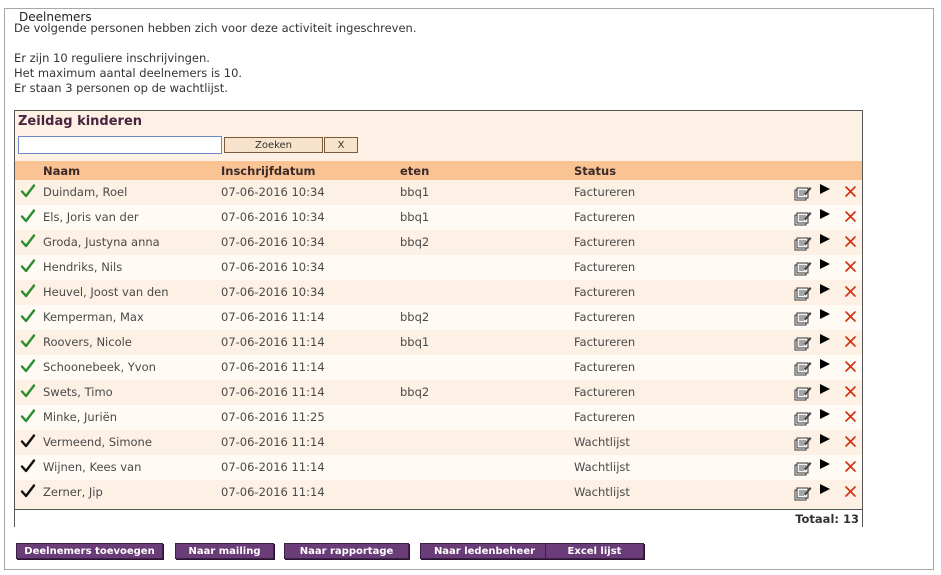 Image resolution: width=941 pixels, height=575 pixels. I want to click on table-footer: Totaal: 13, so click(438, 518).